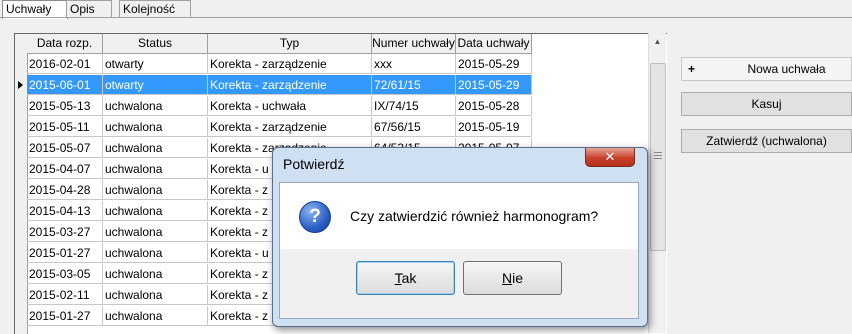  I want to click on tab-opis: Opis, so click(89, 9).